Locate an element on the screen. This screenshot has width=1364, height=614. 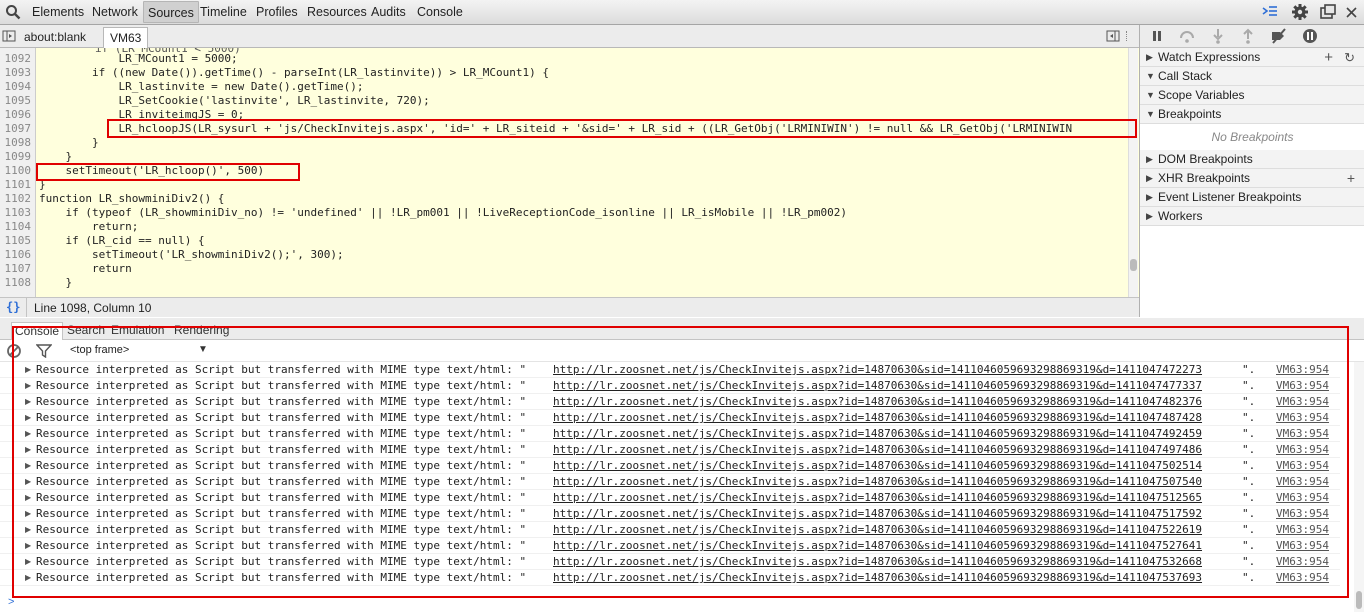
console-prompt: > is located at coordinates (11, 602).